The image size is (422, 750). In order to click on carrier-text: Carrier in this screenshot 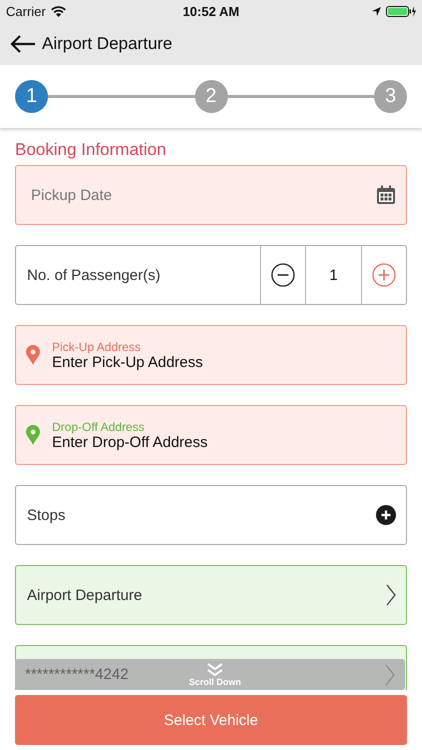, I will do `click(26, 11)`.